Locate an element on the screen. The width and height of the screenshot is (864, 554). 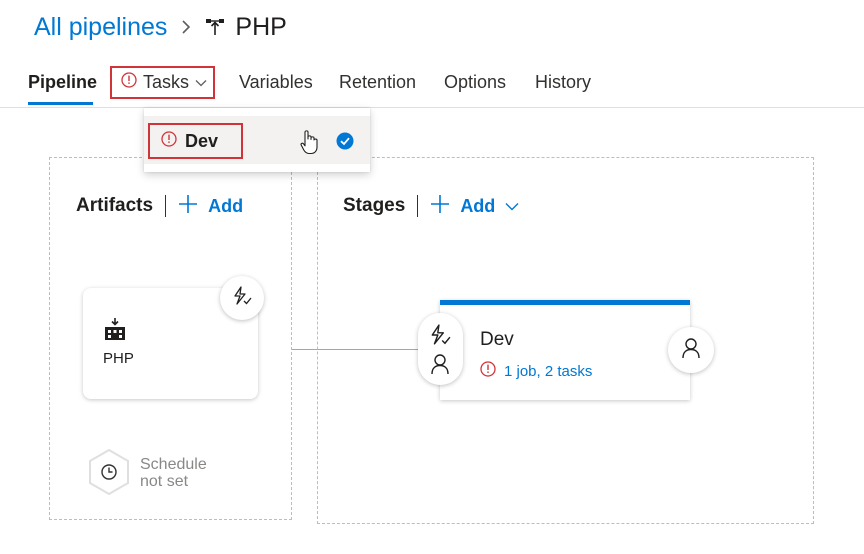
menu-item-dev-label-box: Dev is located at coordinates (195, 141).